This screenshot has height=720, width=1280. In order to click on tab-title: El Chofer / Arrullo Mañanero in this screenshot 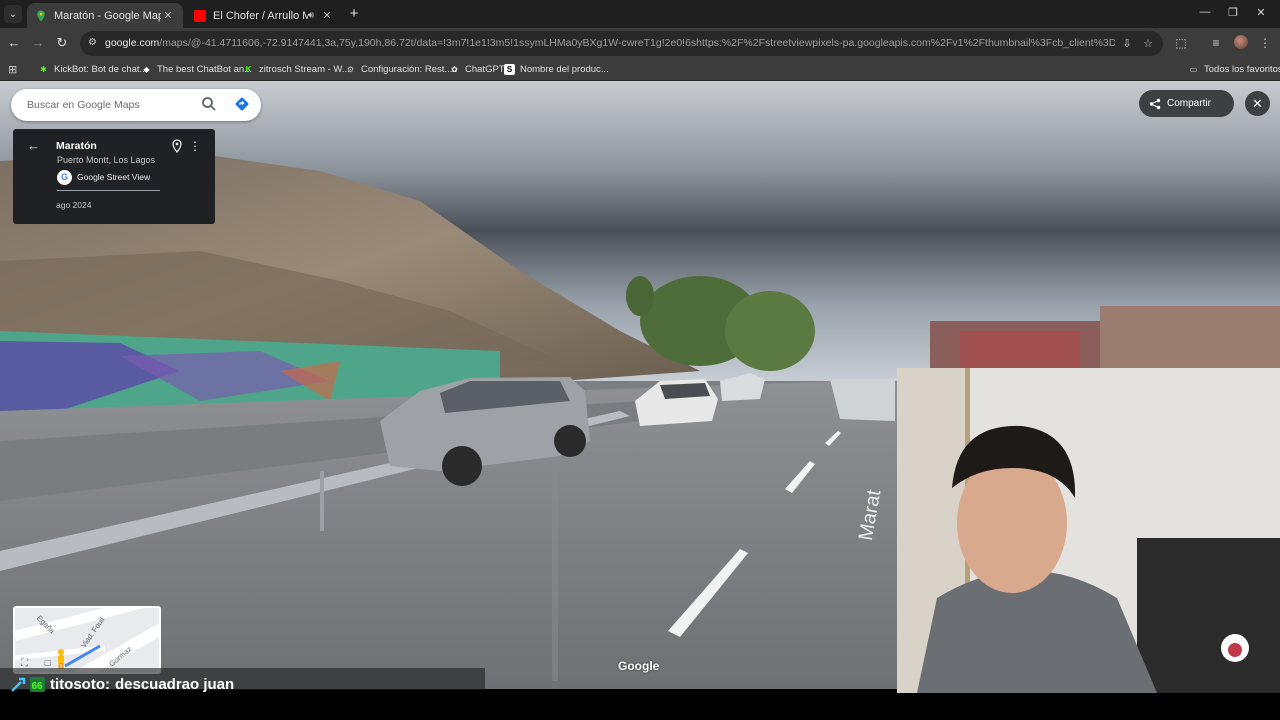, I will do `click(260, 15)`.